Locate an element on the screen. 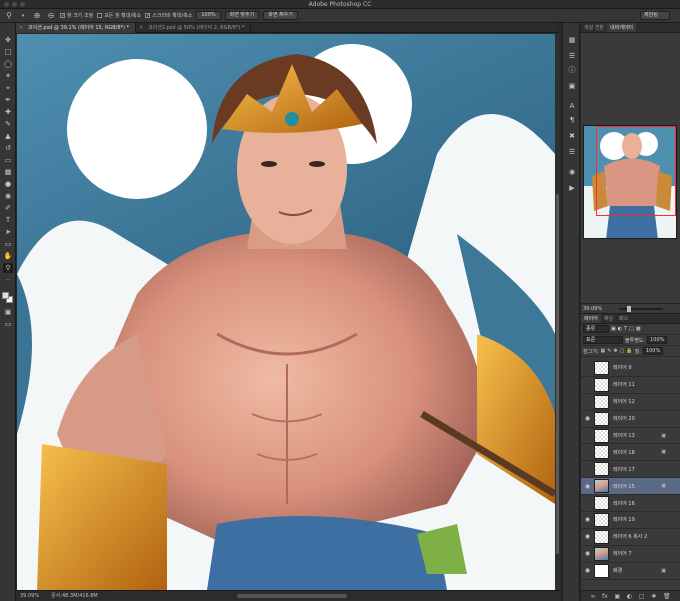 This screenshot has height=601, width=680. layer-name: 레이어 9 is located at coordinates (622, 367).